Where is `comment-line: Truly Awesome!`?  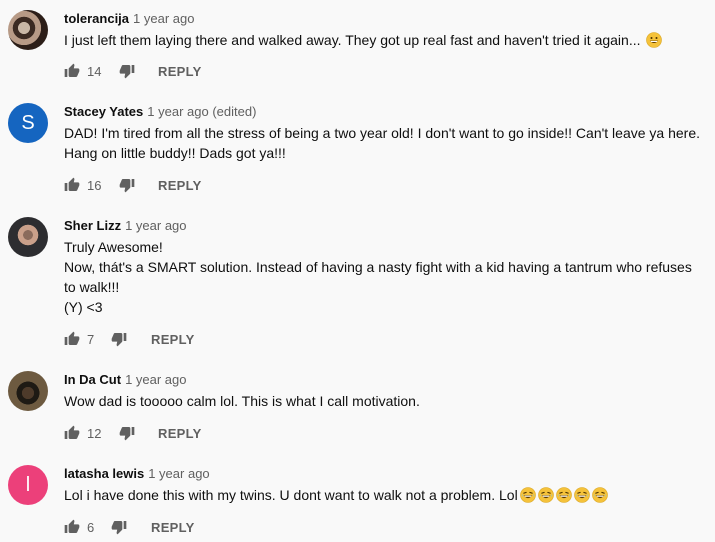
comment-line: Truly Awesome! is located at coordinates (113, 247).